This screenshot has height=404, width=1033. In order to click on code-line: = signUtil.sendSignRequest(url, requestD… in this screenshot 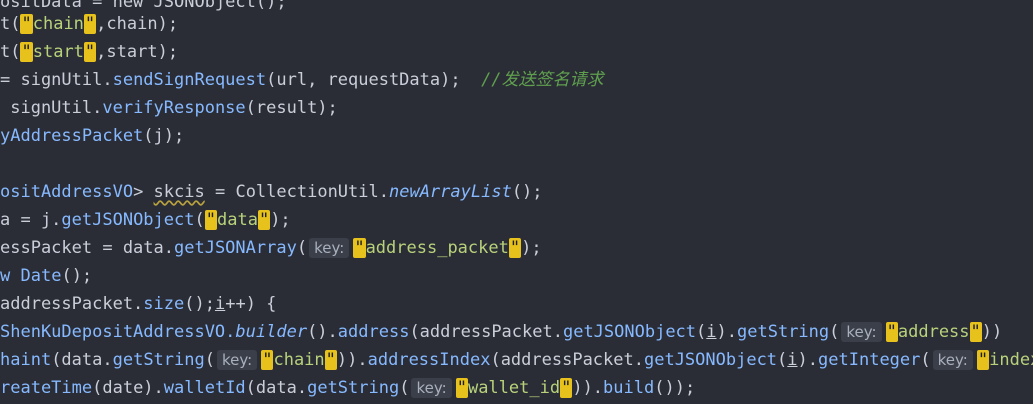, I will do `click(302, 80)`.